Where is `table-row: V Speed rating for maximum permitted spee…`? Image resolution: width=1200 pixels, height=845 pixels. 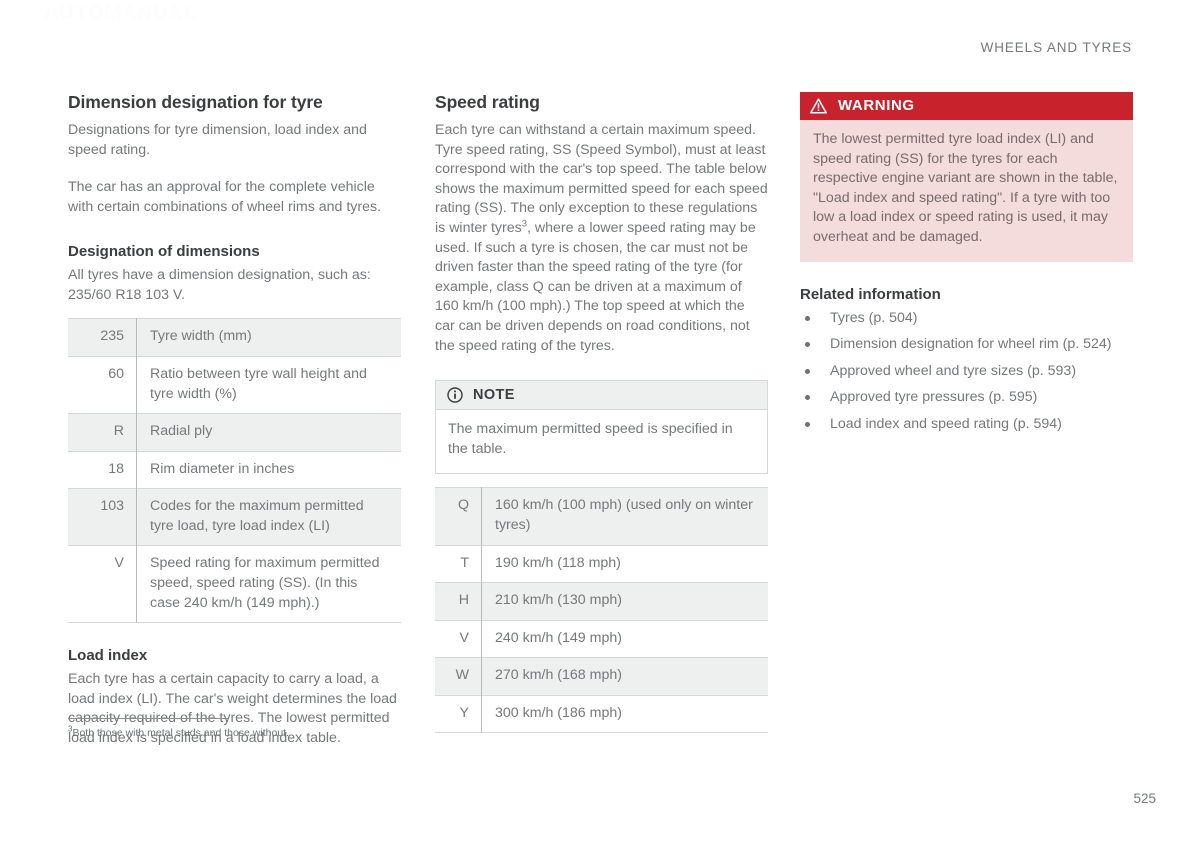
table-row: V Speed rating for maximum permitted spee… is located at coordinates (234, 584).